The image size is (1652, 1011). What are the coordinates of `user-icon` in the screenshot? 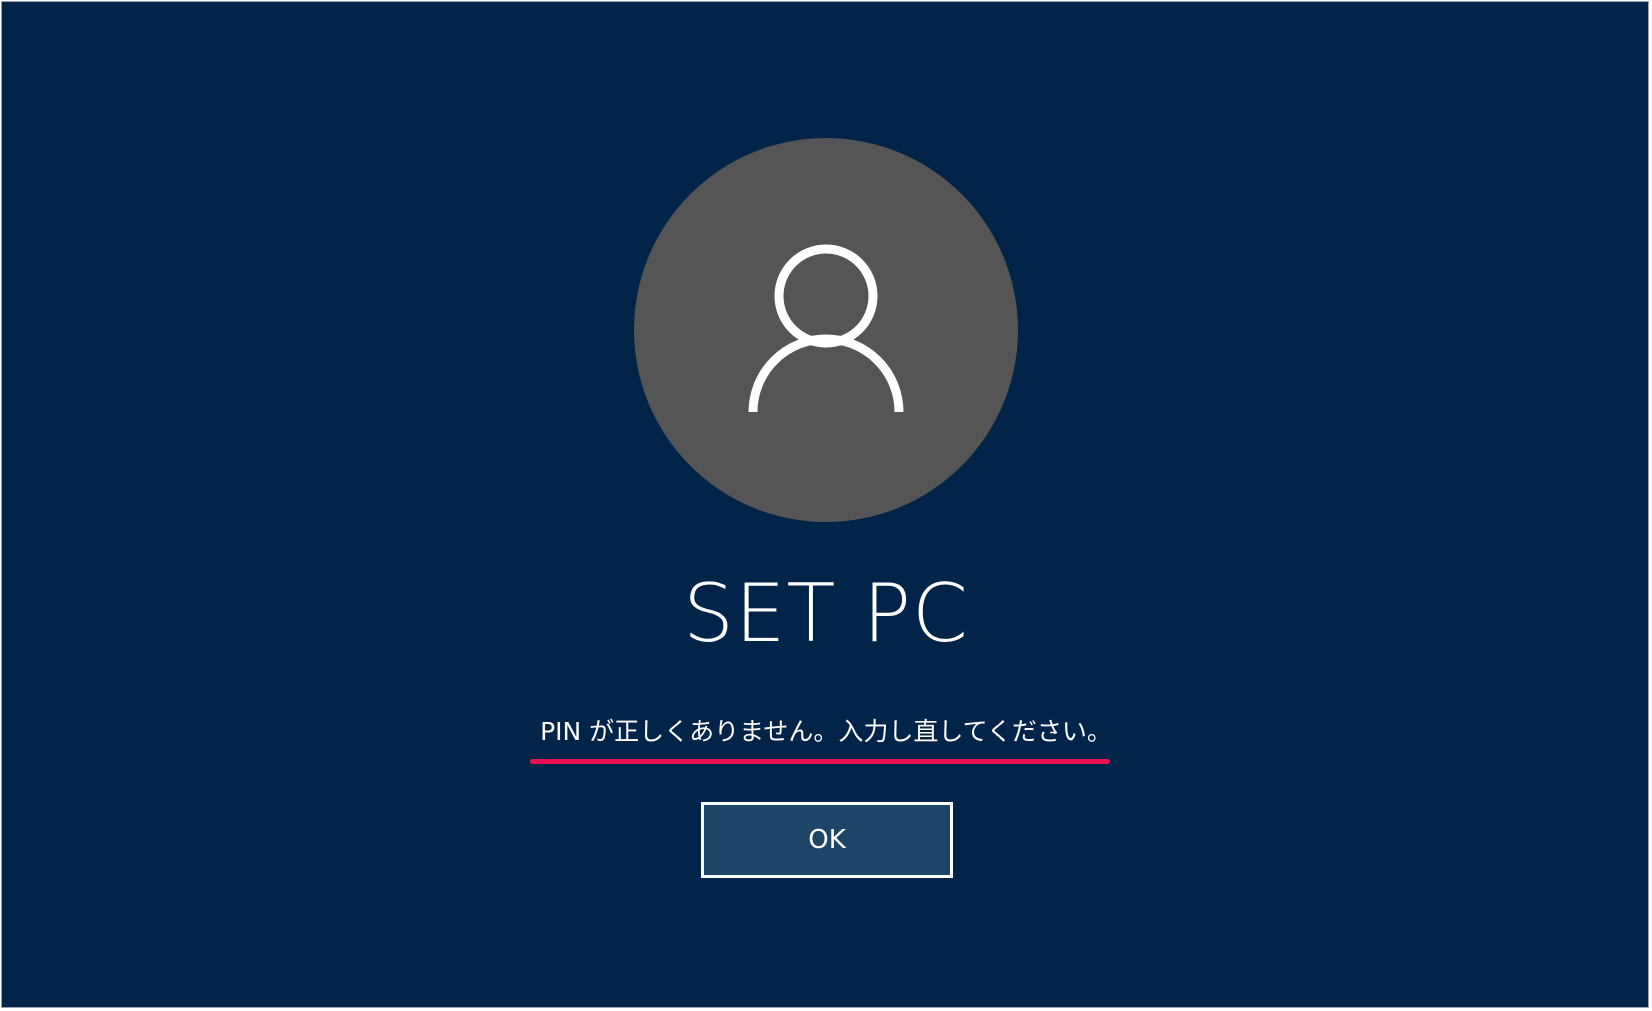 It's located at (826, 328).